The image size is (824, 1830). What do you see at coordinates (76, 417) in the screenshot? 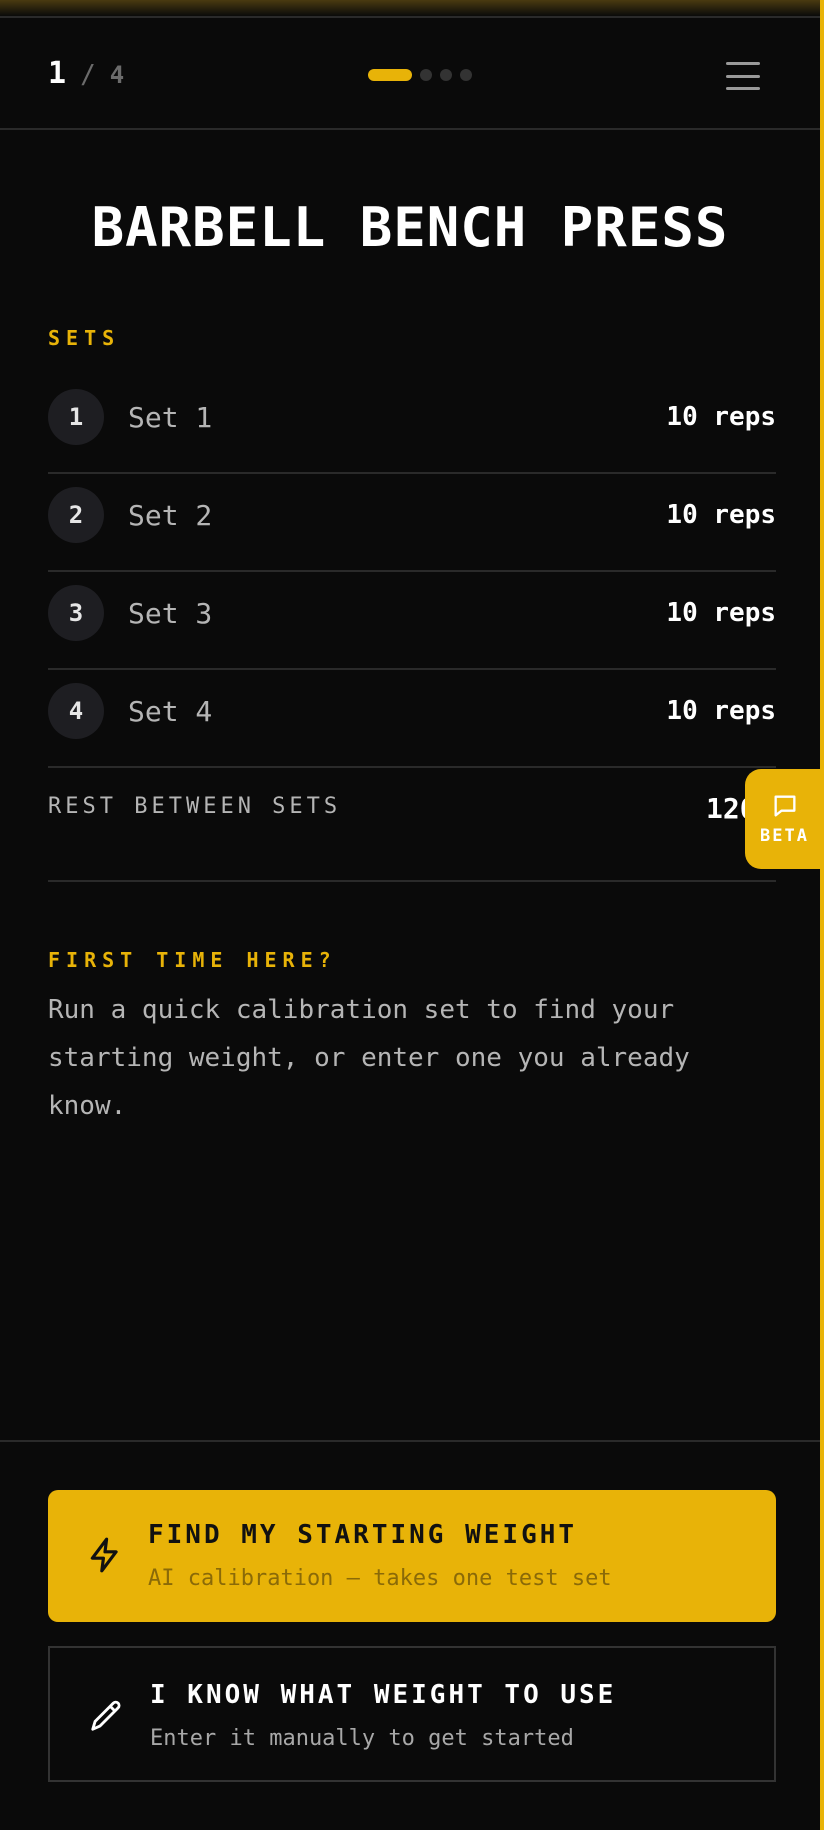
I see `set-number-badge: 1` at bounding box center [76, 417].